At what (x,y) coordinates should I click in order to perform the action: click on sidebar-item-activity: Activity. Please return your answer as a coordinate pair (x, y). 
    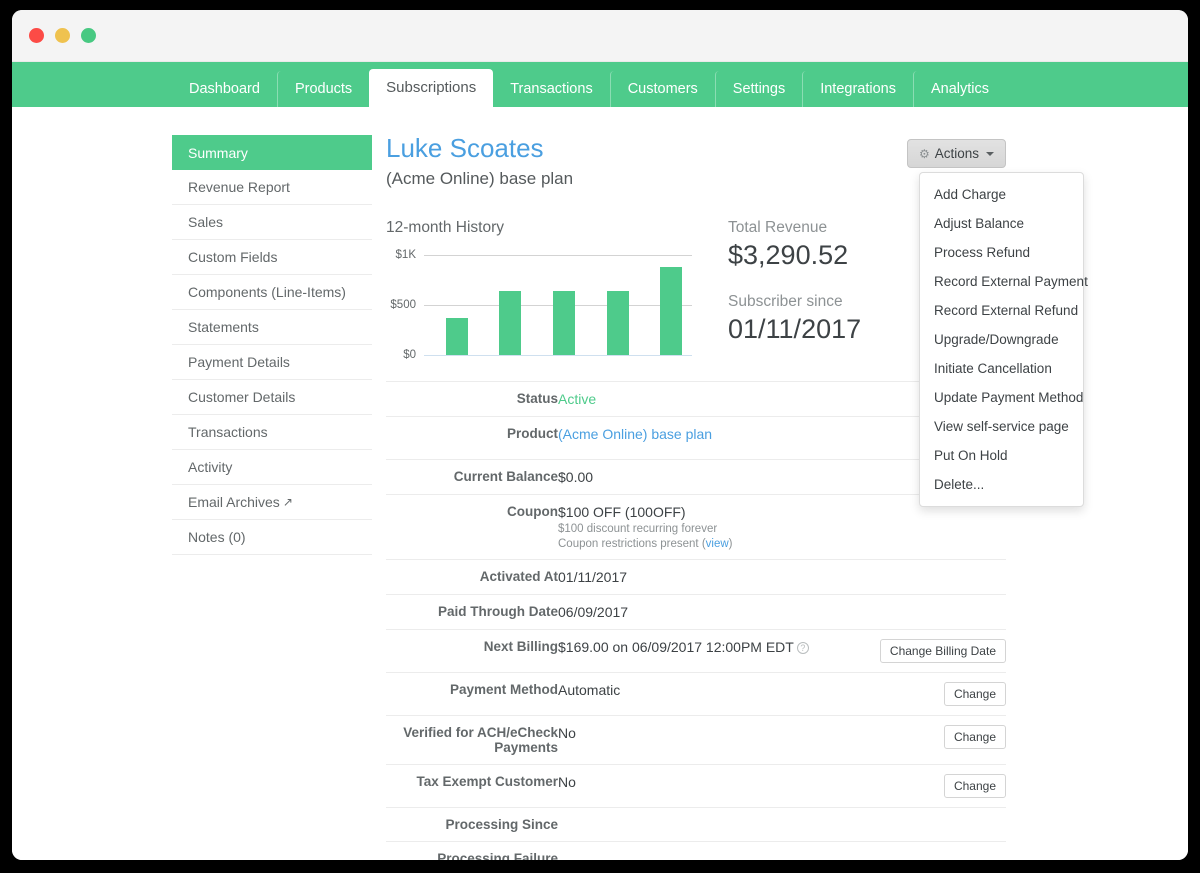
    Looking at the image, I should click on (272, 467).